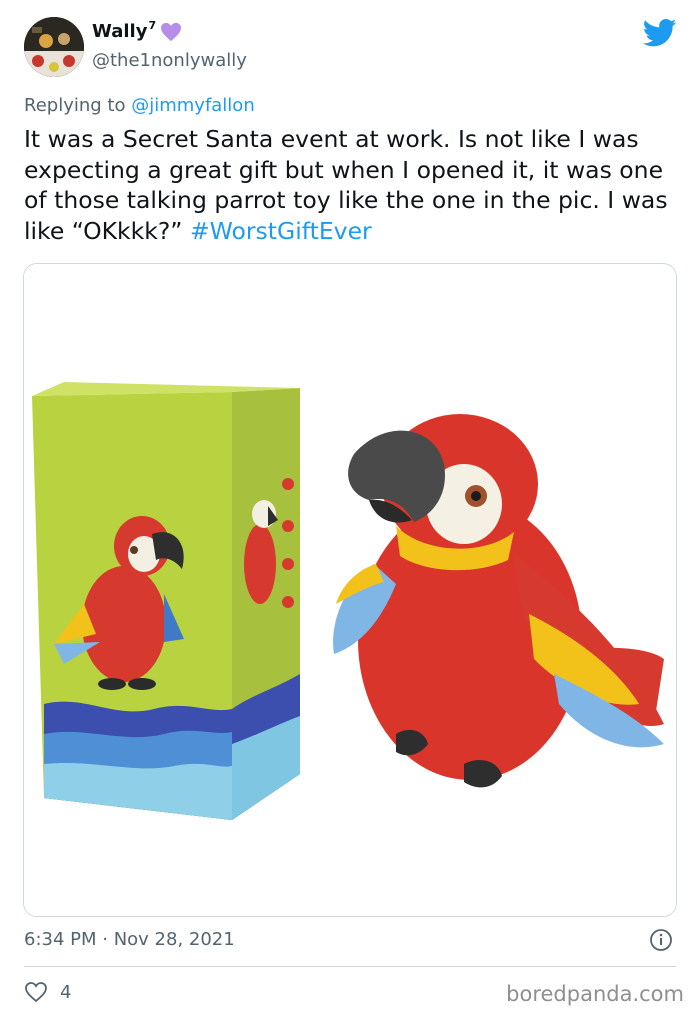 The height and width of the screenshot is (1019, 700). What do you see at coordinates (119, 31) in the screenshot?
I see `display-name: Wally` at bounding box center [119, 31].